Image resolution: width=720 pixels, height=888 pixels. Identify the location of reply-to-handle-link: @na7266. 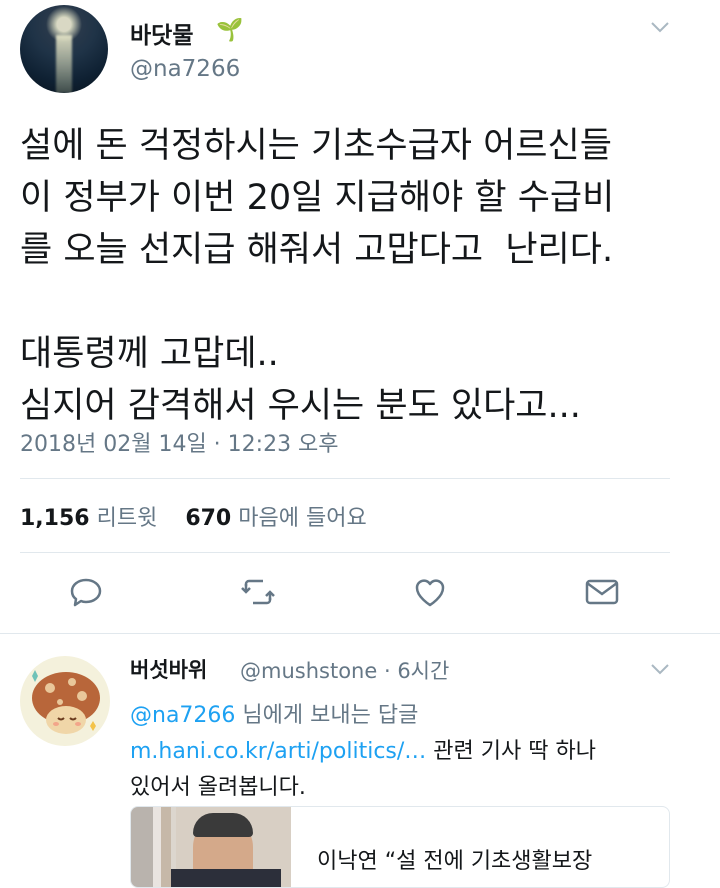
(182, 715).